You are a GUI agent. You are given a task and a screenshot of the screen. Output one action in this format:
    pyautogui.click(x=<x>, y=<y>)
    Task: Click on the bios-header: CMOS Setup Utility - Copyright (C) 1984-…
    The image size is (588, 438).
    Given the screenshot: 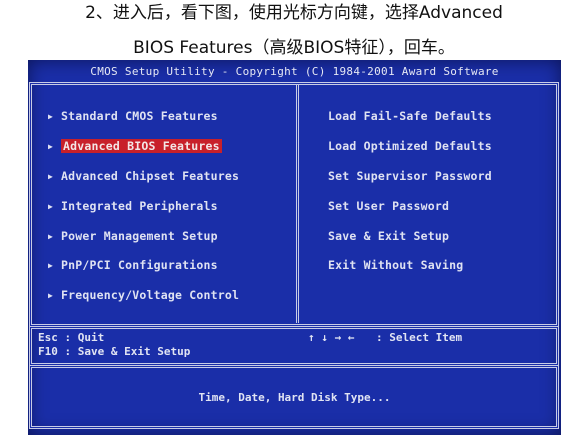 What is the action you would take?
    pyautogui.click(x=294, y=71)
    